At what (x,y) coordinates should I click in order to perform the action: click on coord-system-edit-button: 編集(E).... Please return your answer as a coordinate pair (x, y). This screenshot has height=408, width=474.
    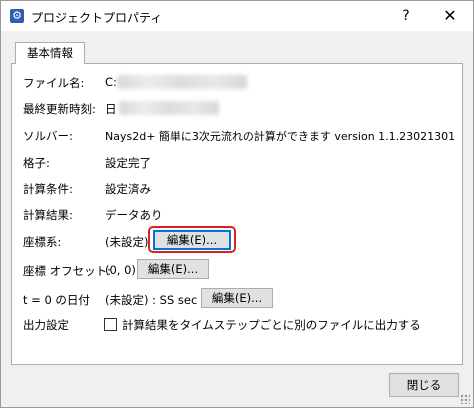
    Looking at the image, I should click on (192, 240).